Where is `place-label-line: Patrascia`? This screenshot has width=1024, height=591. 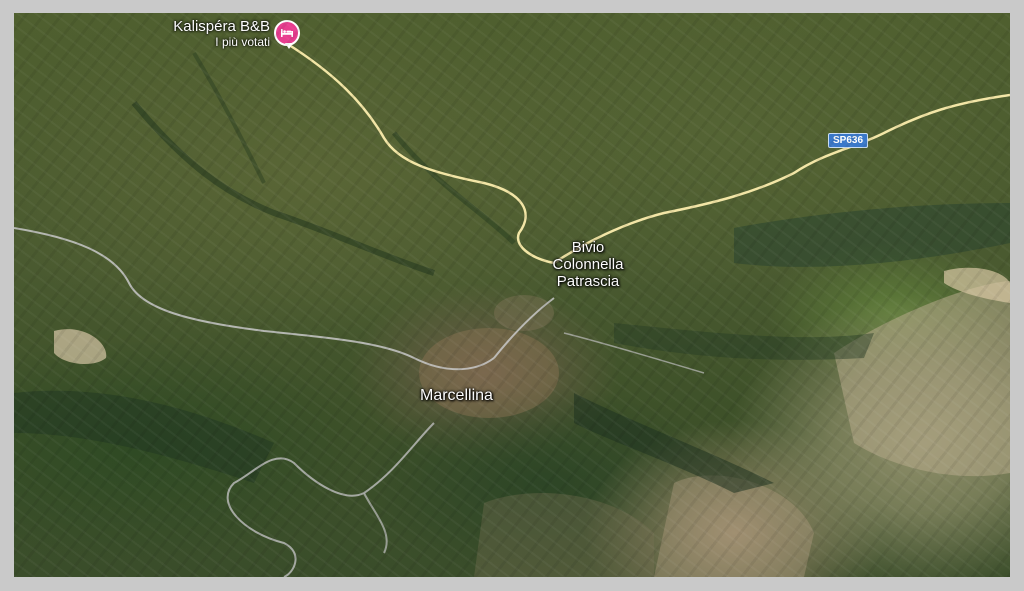 place-label-line: Patrascia is located at coordinates (588, 281).